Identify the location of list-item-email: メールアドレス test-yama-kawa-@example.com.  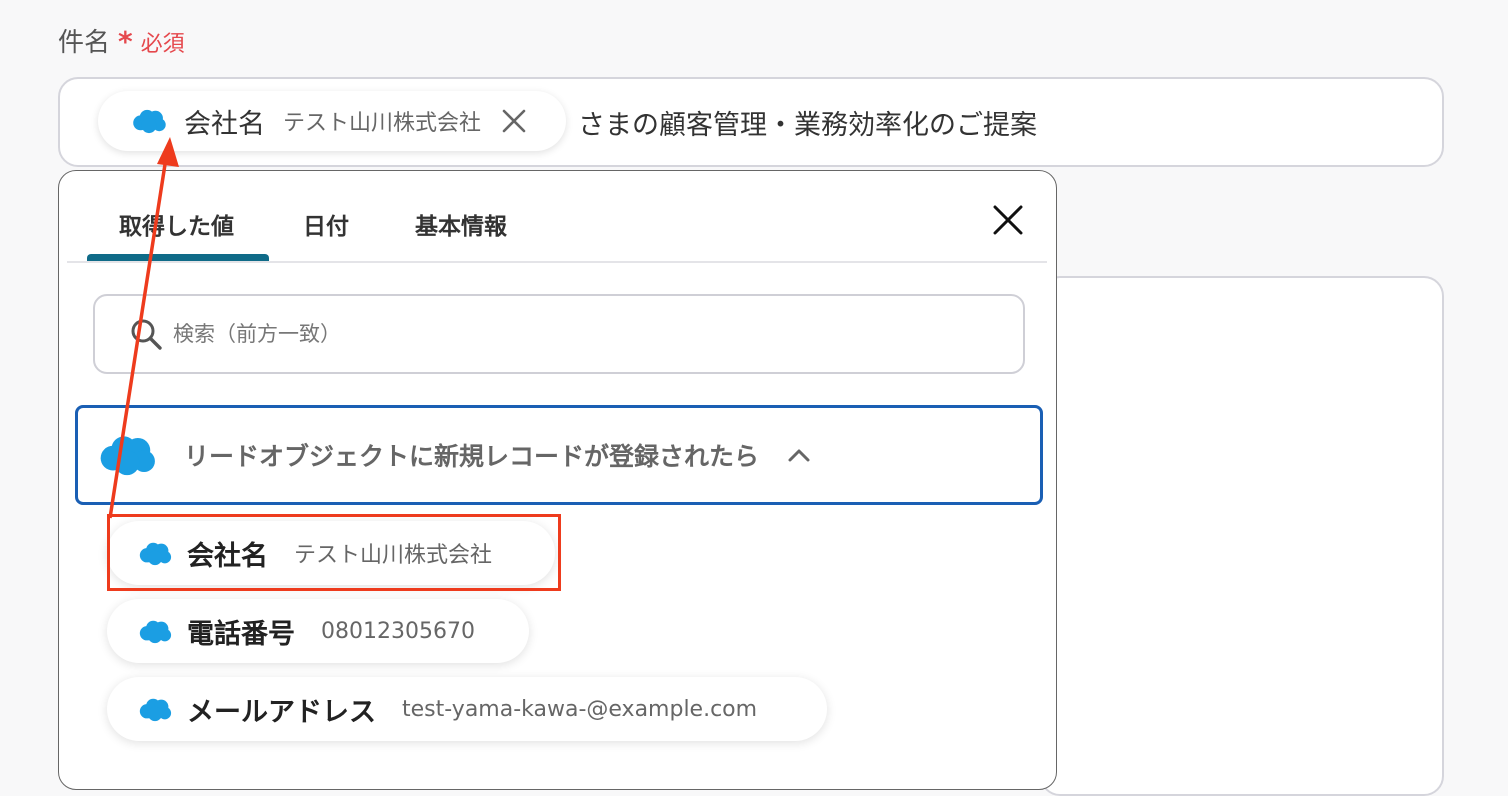
(467, 709).